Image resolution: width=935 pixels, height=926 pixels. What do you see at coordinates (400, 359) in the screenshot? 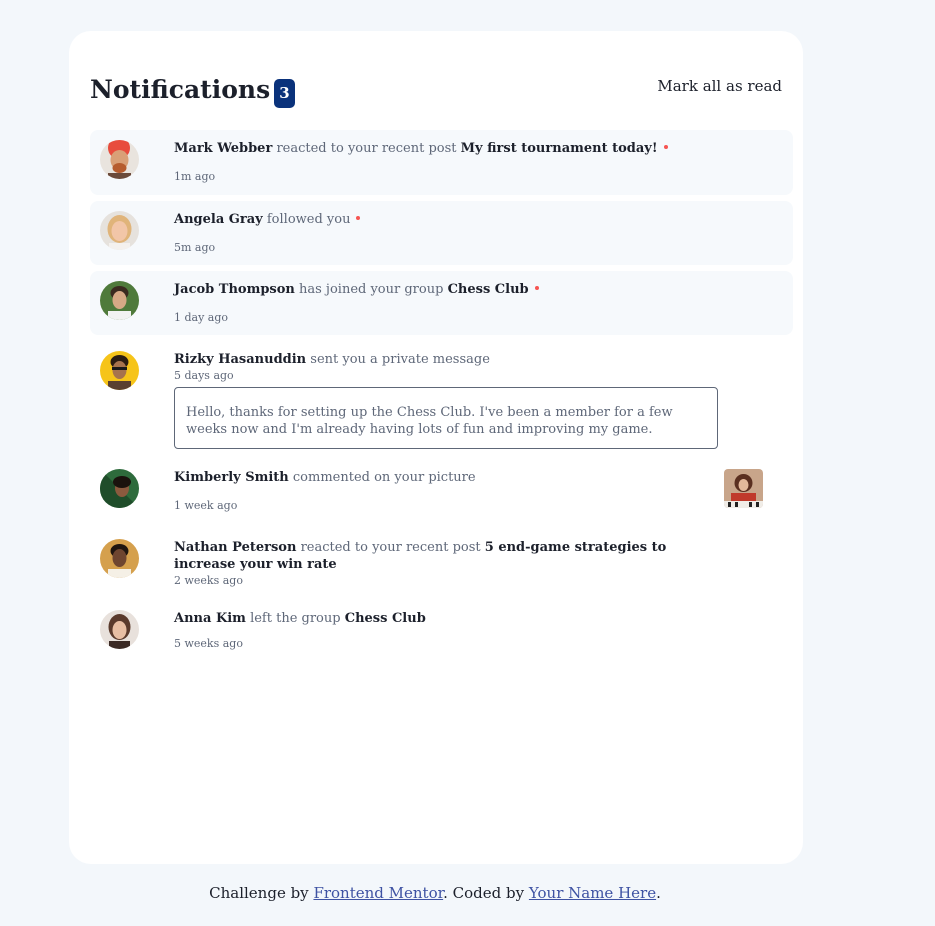
I see `notification-action: sent you a private message` at bounding box center [400, 359].